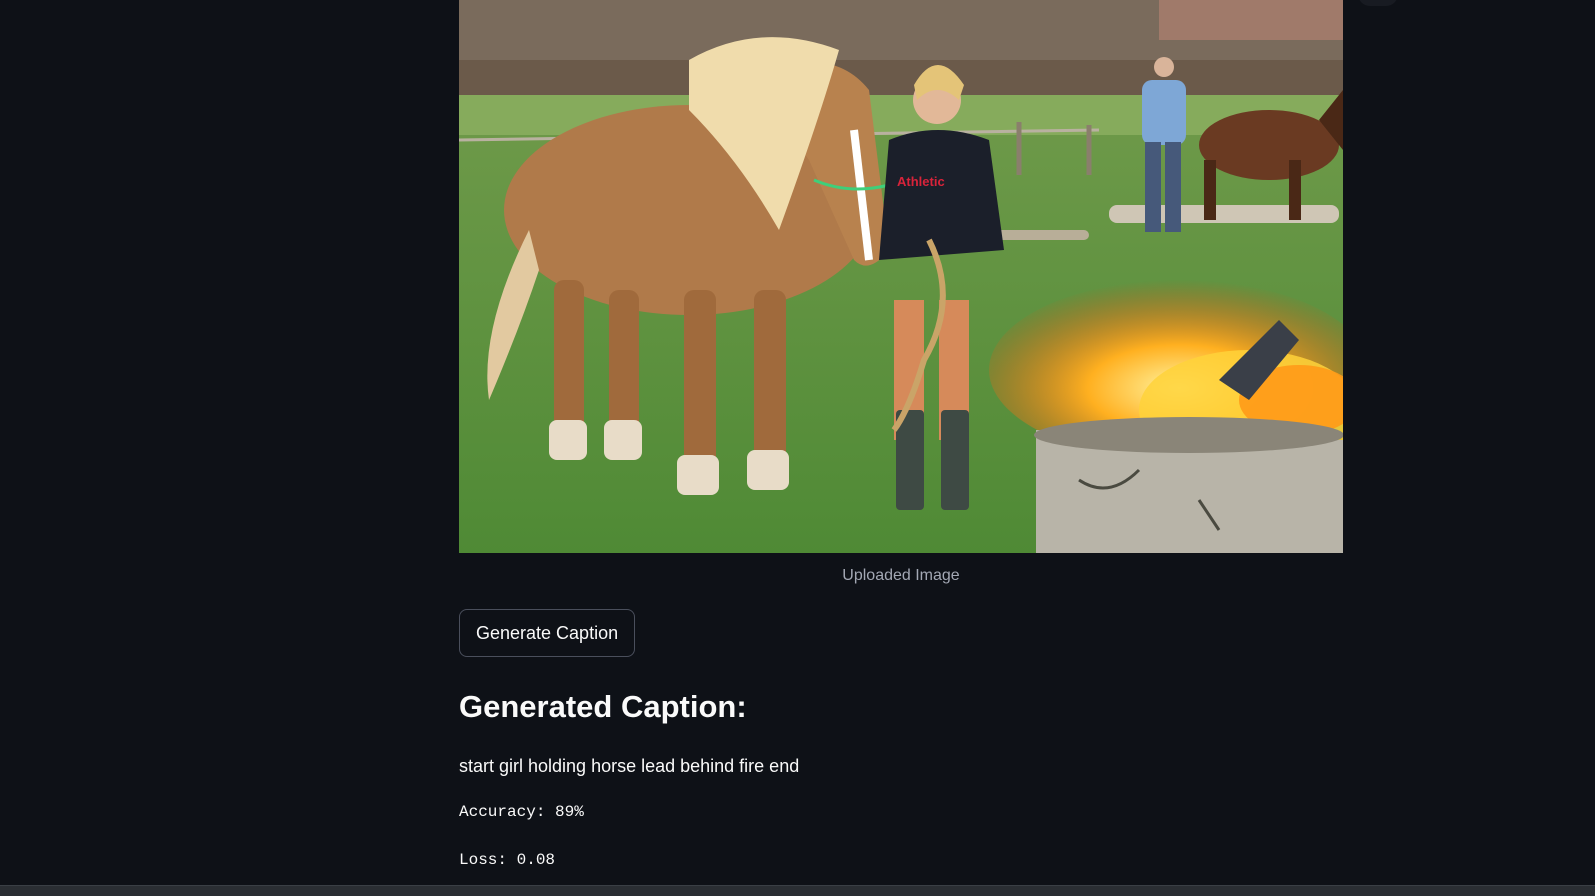  Describe the element at coordinates (603, 706) in the screenshot. I see `generated-caption-heading: Generated Caption:` at that location.